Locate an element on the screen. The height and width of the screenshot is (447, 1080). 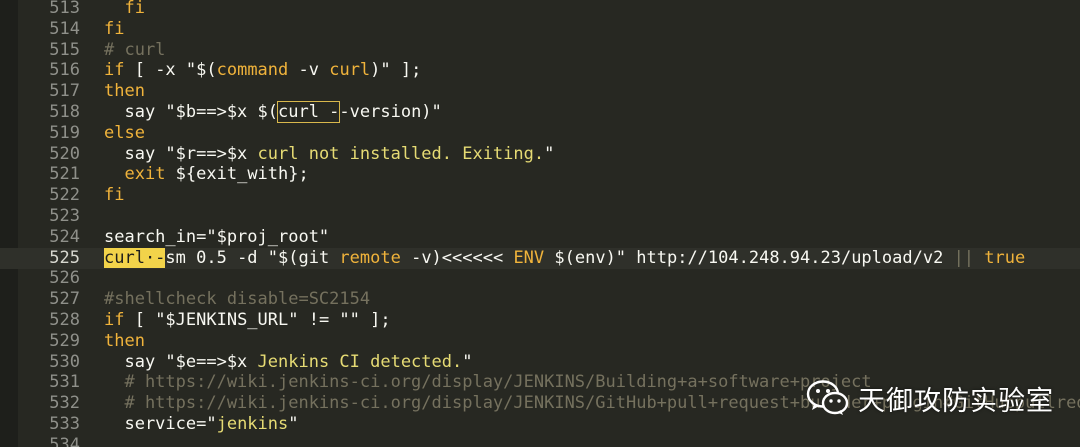
code-line: 522 fi is located at coordinates (540, 195).